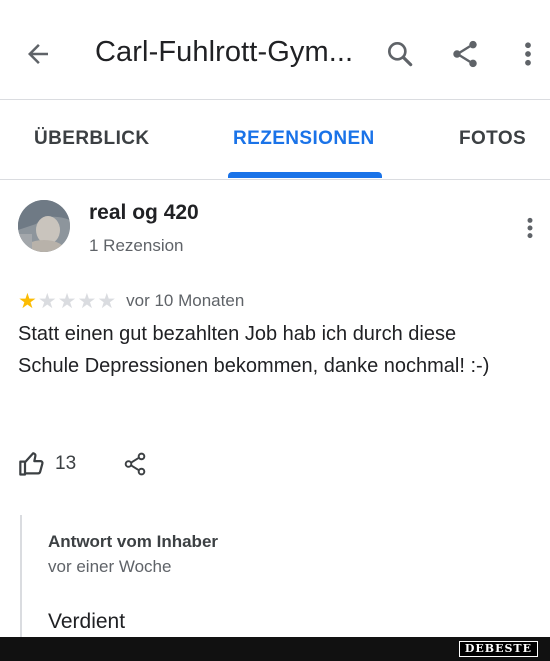 The width and height of the screenshot is (550, 661). What do you see at coordinates (66, 463) in the screenshot?
I see `like-count: 13` at bounding box center [66, 463].